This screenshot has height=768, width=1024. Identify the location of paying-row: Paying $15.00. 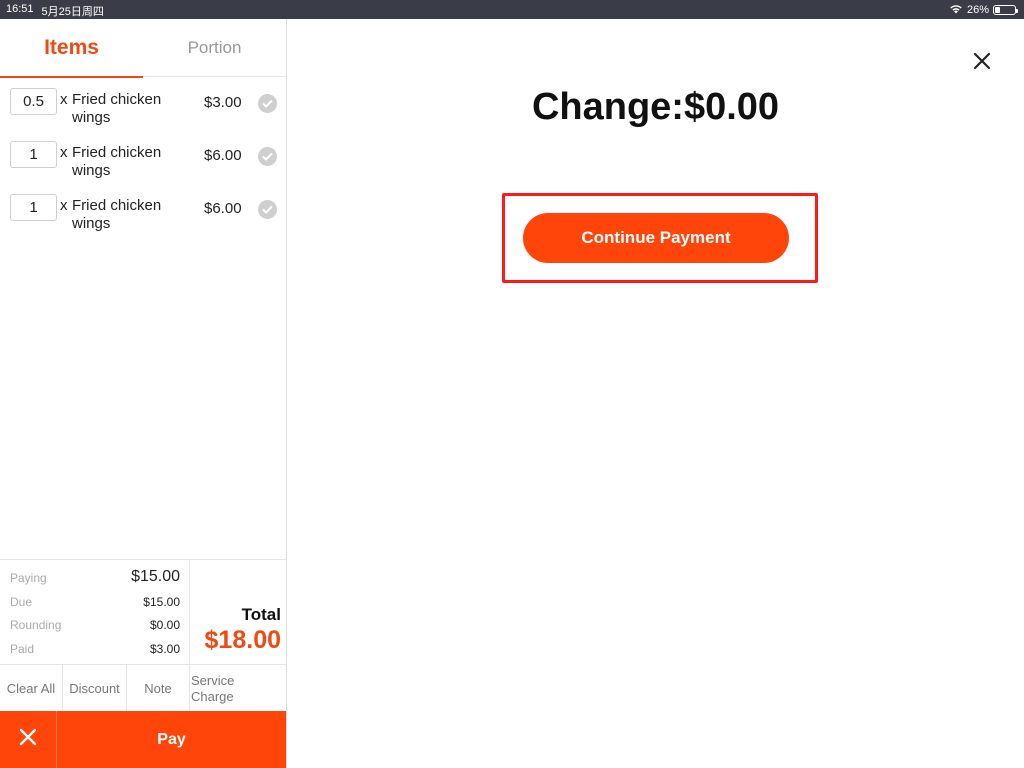
(95, 579).